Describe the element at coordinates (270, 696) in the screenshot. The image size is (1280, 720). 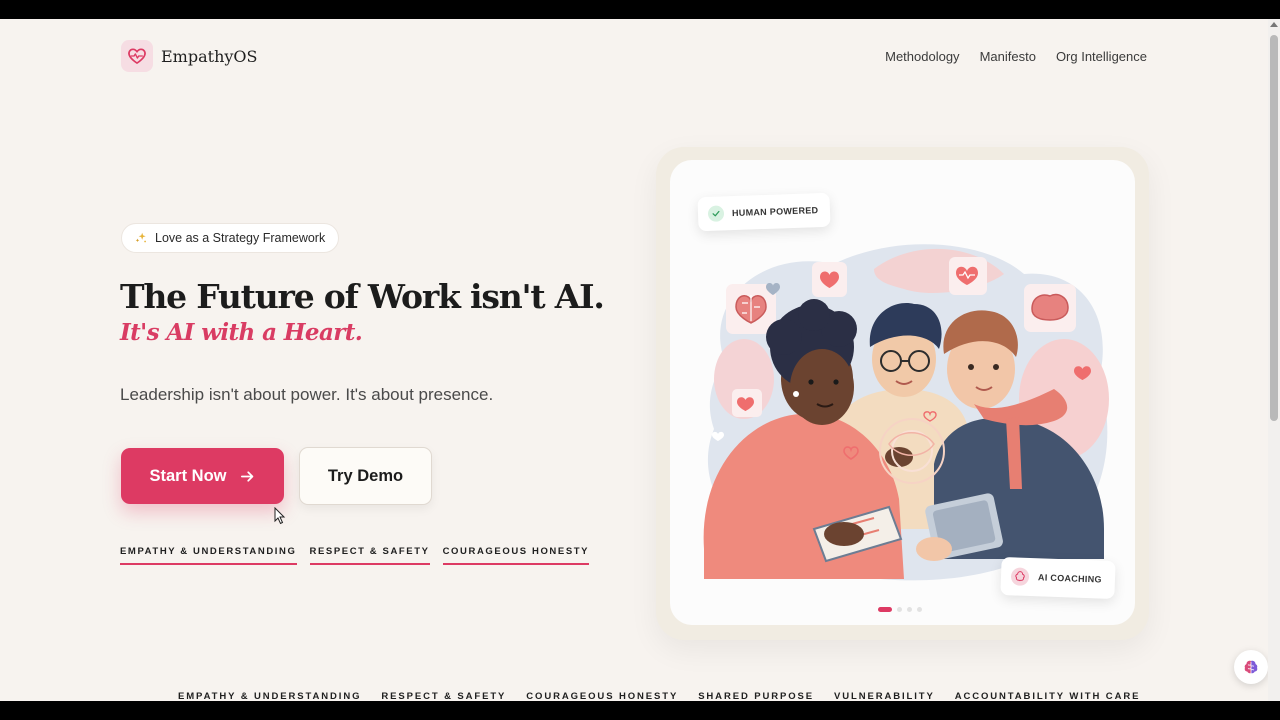
I see `marquee-item: EMPATHY & UNDERSTANDING` at that location.